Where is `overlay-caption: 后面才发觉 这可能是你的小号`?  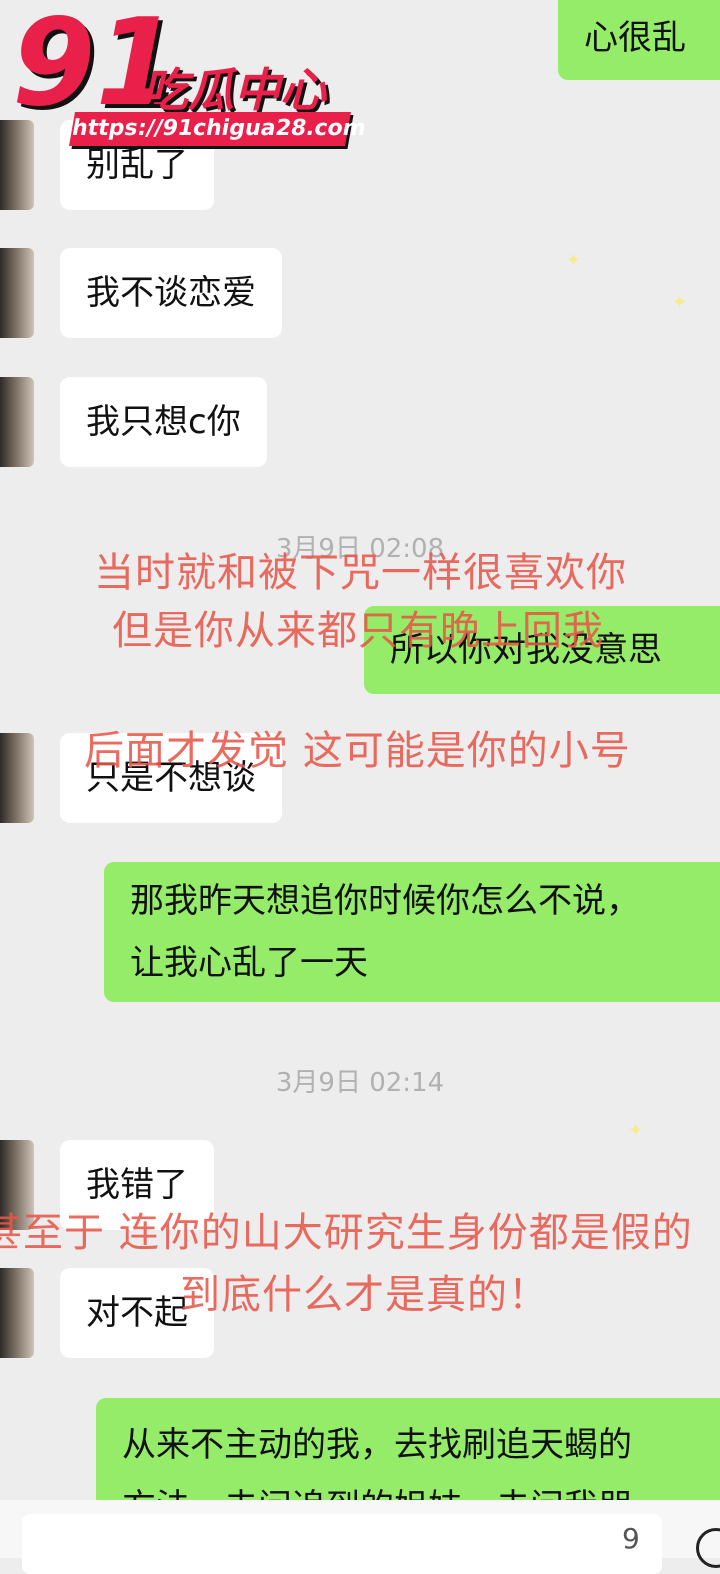
overlay-caption: 后面才发觉 这可能是你的小号 is located at coordinates (357, 751).